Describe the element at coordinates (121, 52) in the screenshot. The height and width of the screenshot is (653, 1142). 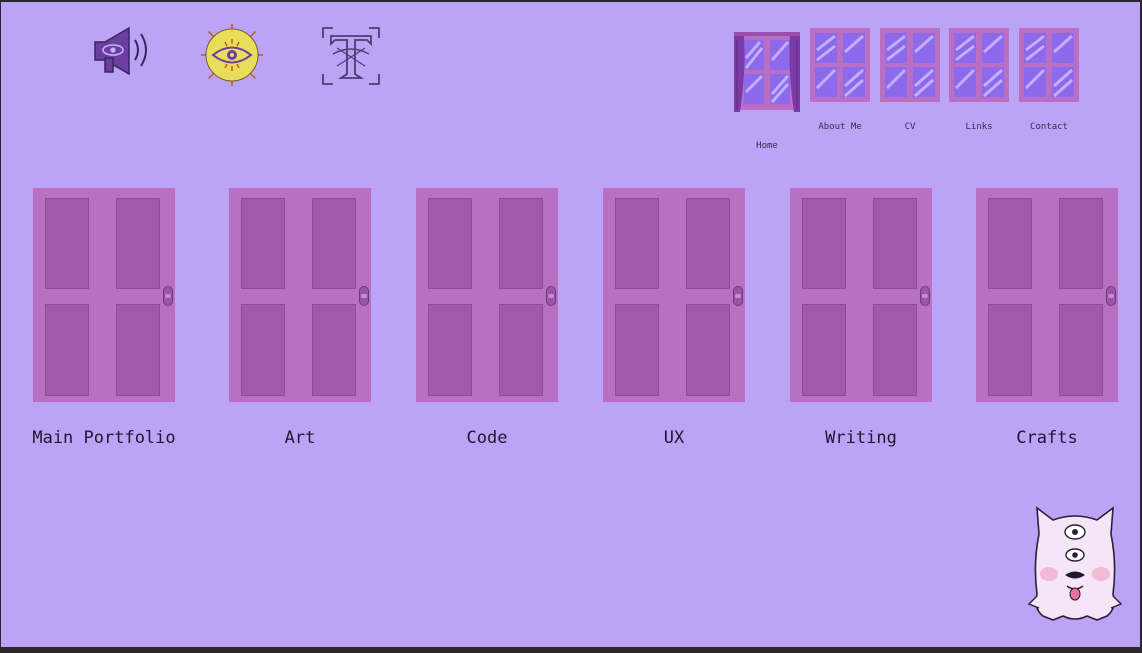
I see `megaphone-eye-icon` at that location.